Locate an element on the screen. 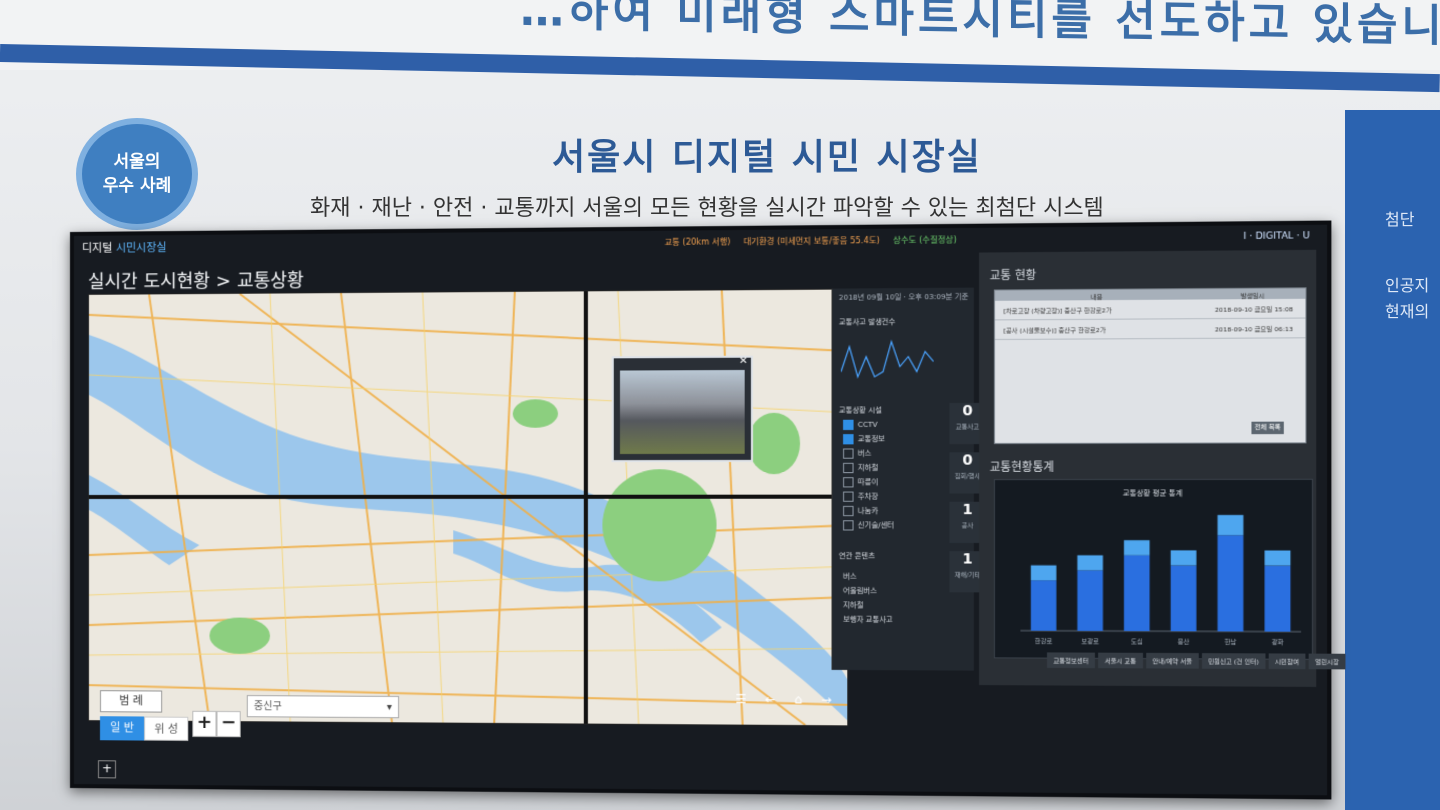  home-icon: ⌂ is located at coordinates (798, 699).